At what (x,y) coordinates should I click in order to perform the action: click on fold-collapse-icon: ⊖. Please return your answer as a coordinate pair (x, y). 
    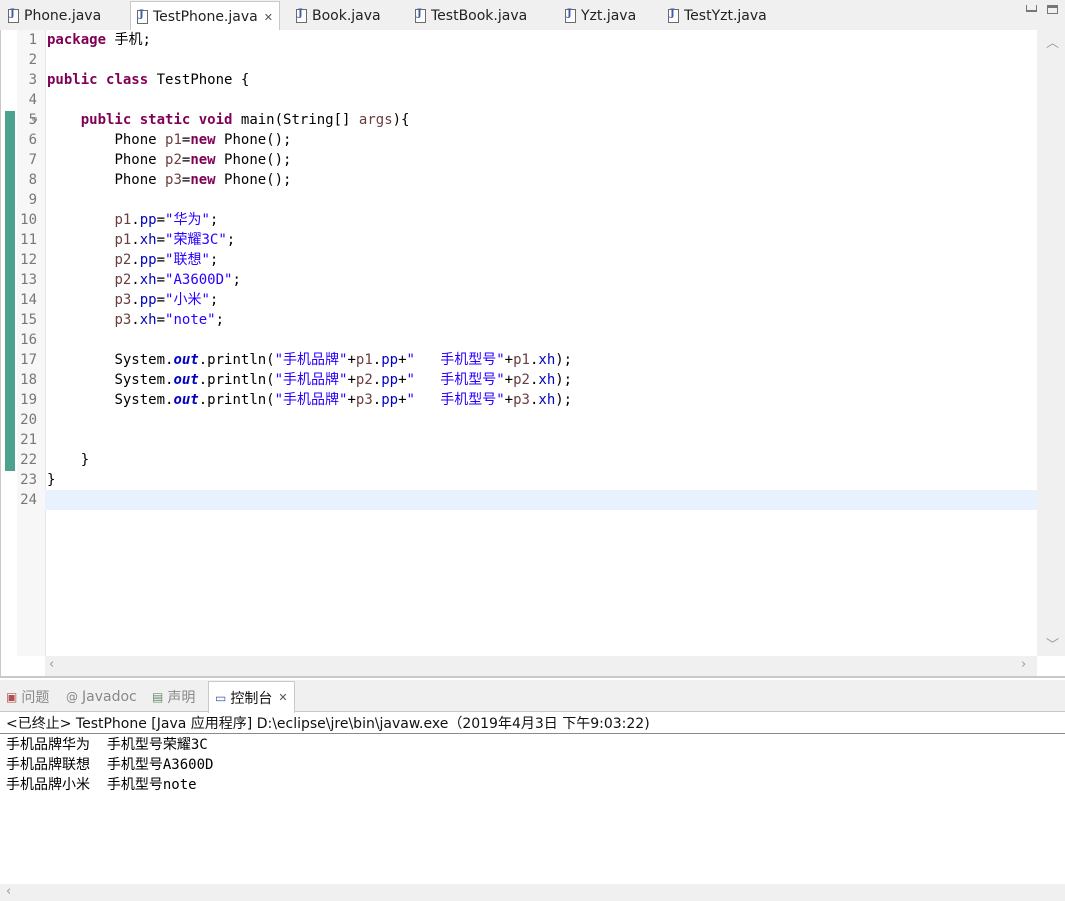
    Looking at the image, I should click on (34, 120).